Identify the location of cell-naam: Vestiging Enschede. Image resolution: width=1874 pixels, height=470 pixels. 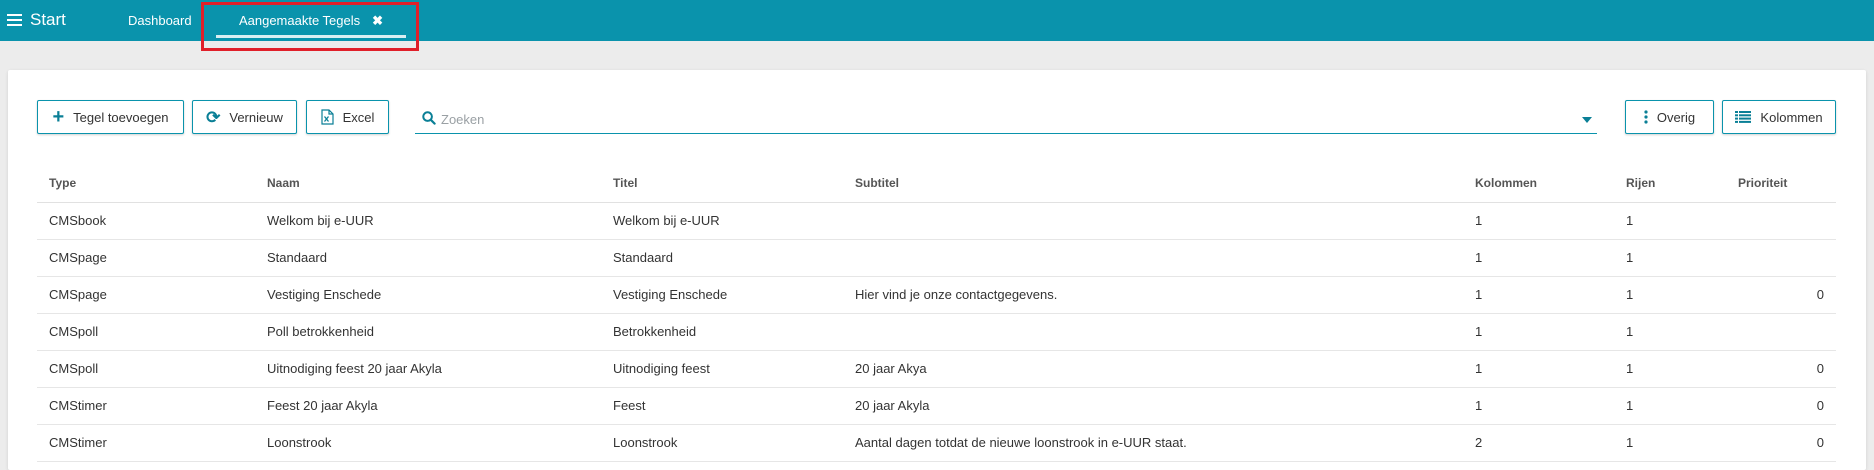
(428, 295).